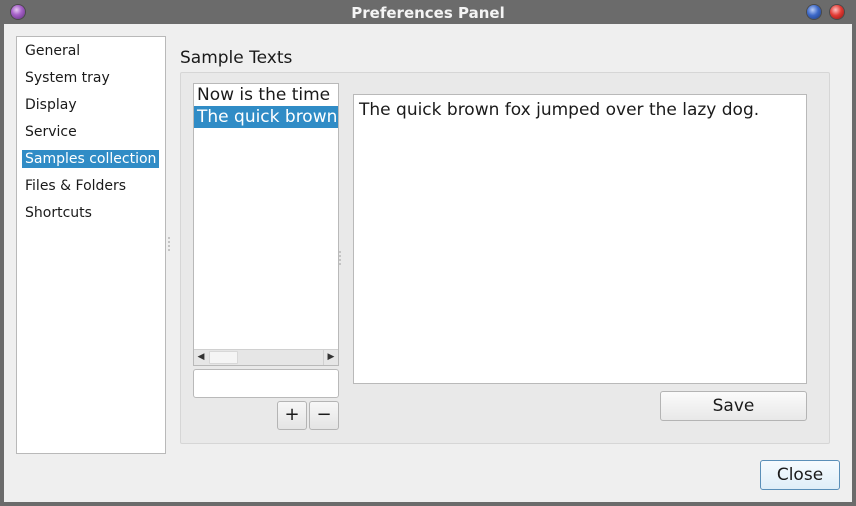  What do you see at coordinates (331, 357) in the screenshot?
I see `scroll-right-icon: ▶` at bounding box center [331, 357].